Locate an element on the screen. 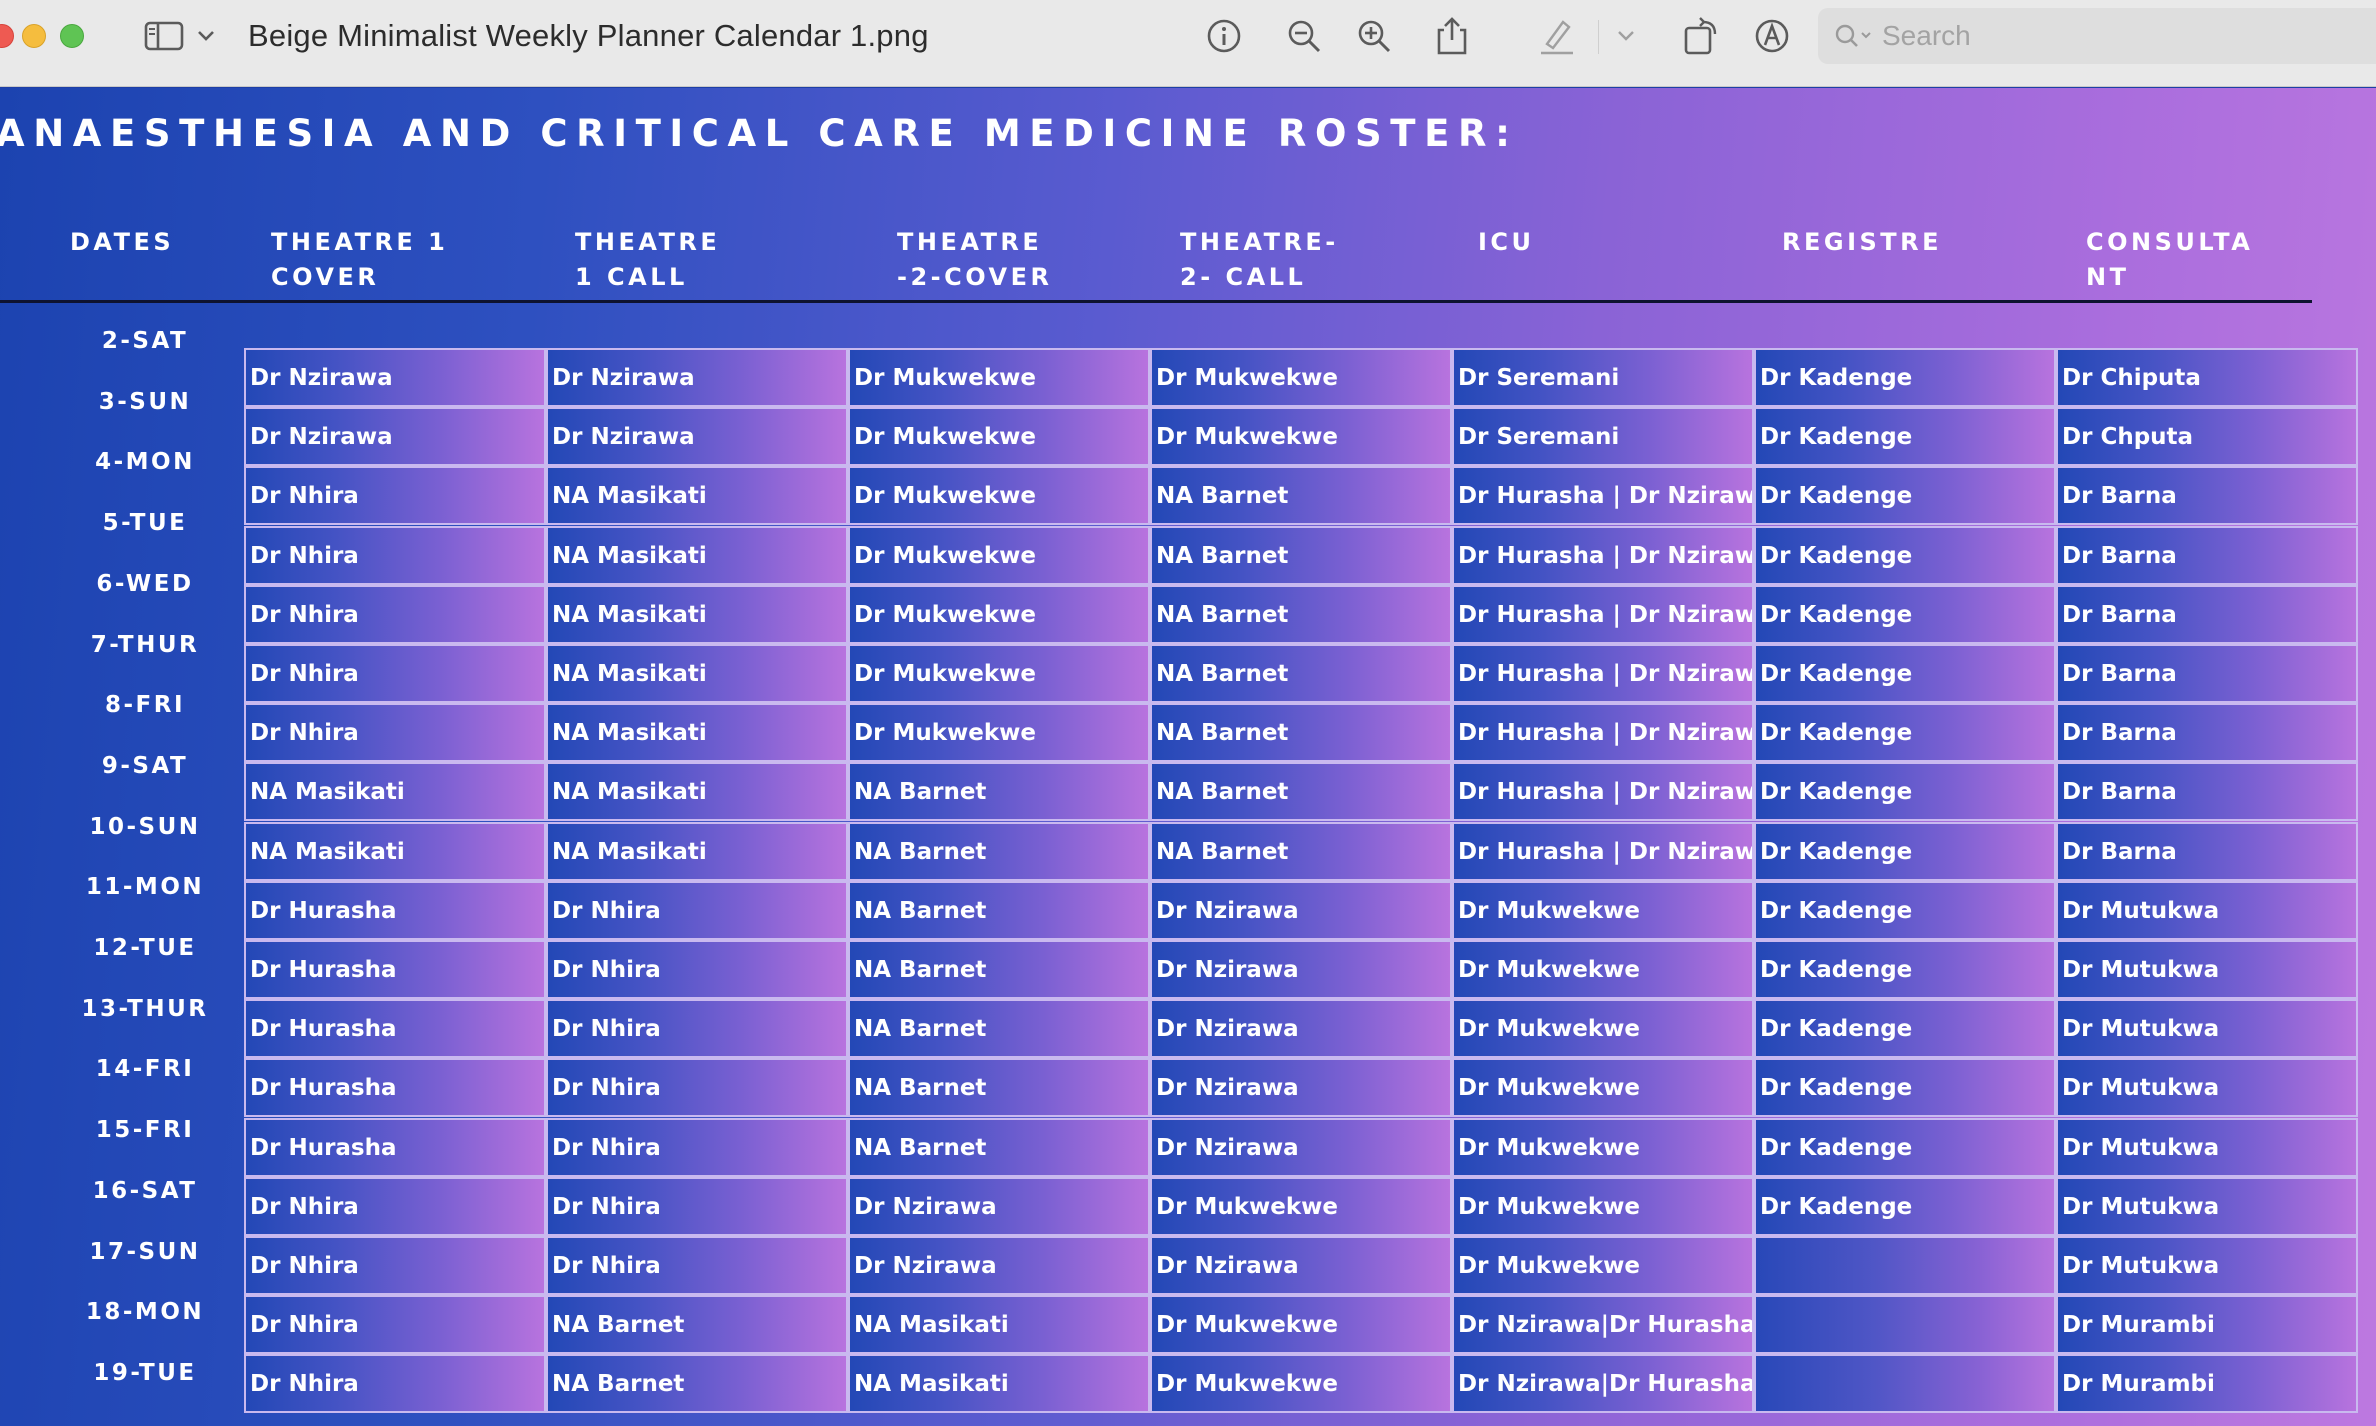 Image resolution: width=2376 pixels, height=1426 pixels. row-date-label: 10-SUN is located at coordinates (145, 827).